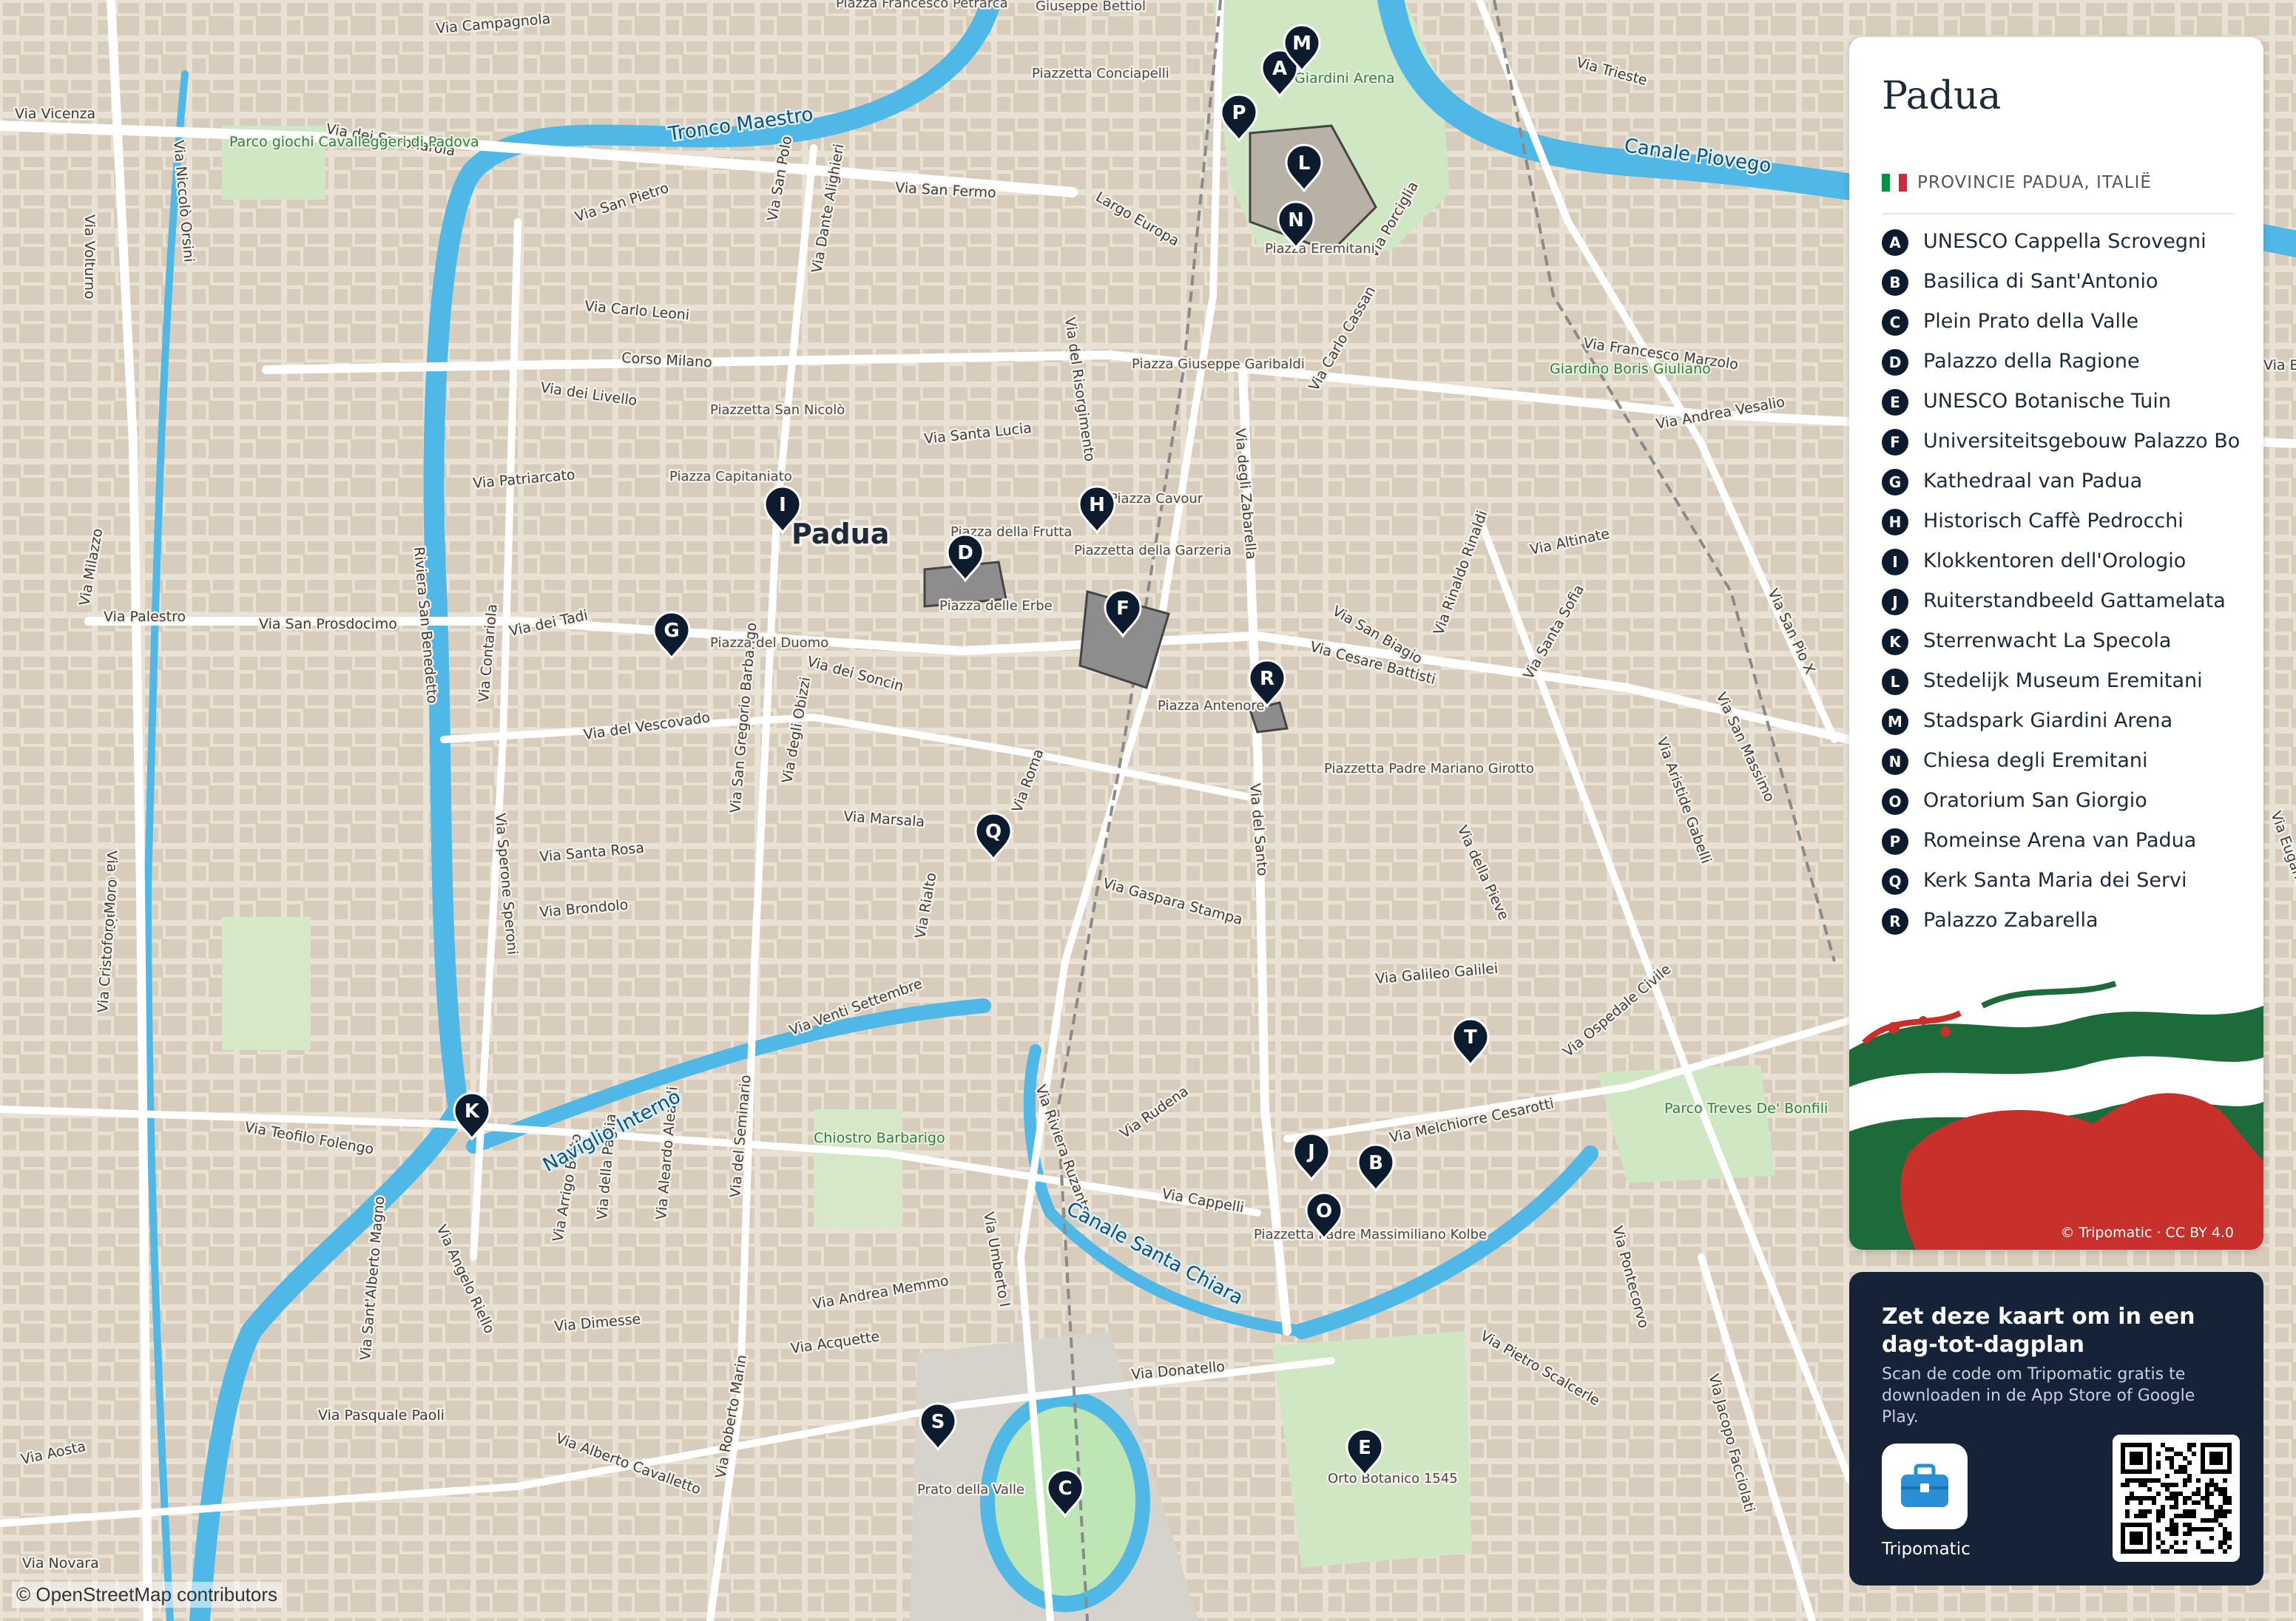 Image resolution: width=2296 pixels, height=1621 pixels. Describe the element at coordinates (2038, 1331) in the screenshot. I see `promo-title: Zet deze kaart om in een dag-tot-dagplan` at that location.